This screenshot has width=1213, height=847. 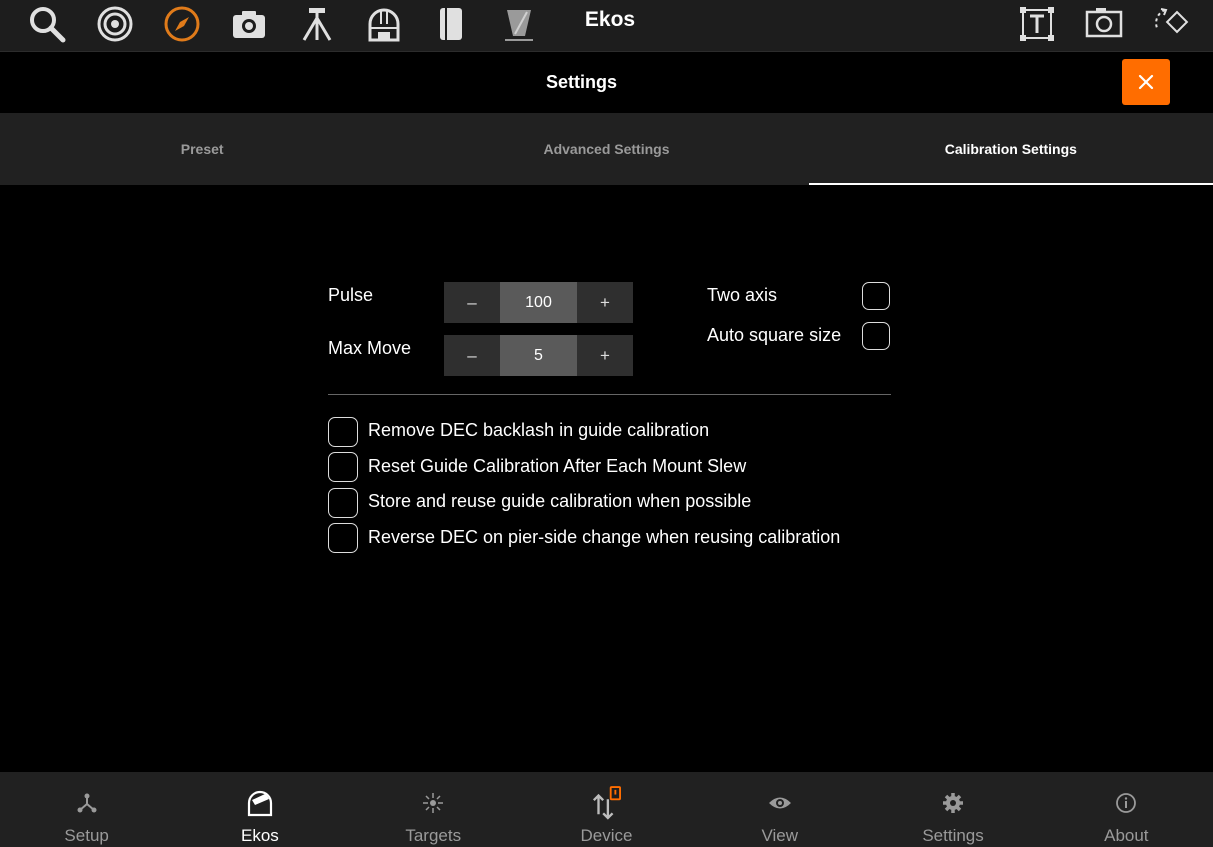 I want to click on remove-dec-backlash-checkbox, so click(x=343, y=432).